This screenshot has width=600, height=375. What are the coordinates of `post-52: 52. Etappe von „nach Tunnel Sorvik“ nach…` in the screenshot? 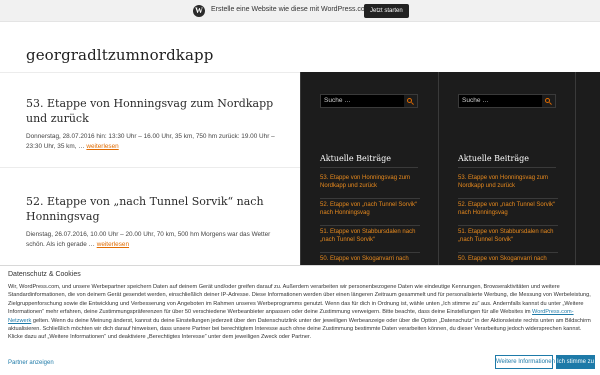 It's located at (157, 222).